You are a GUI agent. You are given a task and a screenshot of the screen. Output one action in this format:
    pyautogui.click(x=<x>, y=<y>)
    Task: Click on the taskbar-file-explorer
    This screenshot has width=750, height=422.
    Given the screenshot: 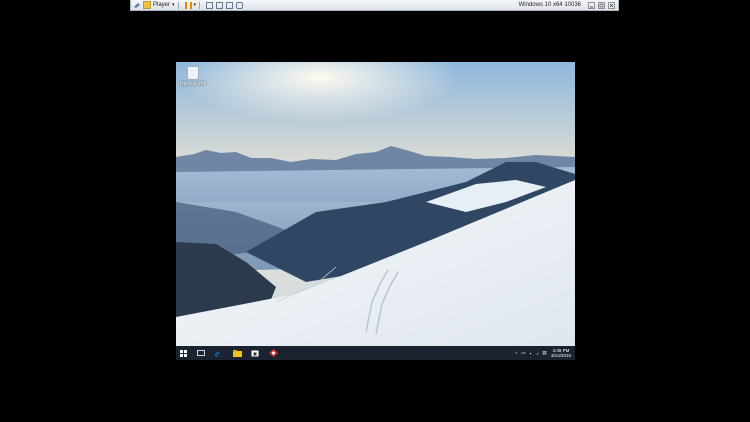 What is the action you would take?
    pyautogui.click(x=237, y=353)
    